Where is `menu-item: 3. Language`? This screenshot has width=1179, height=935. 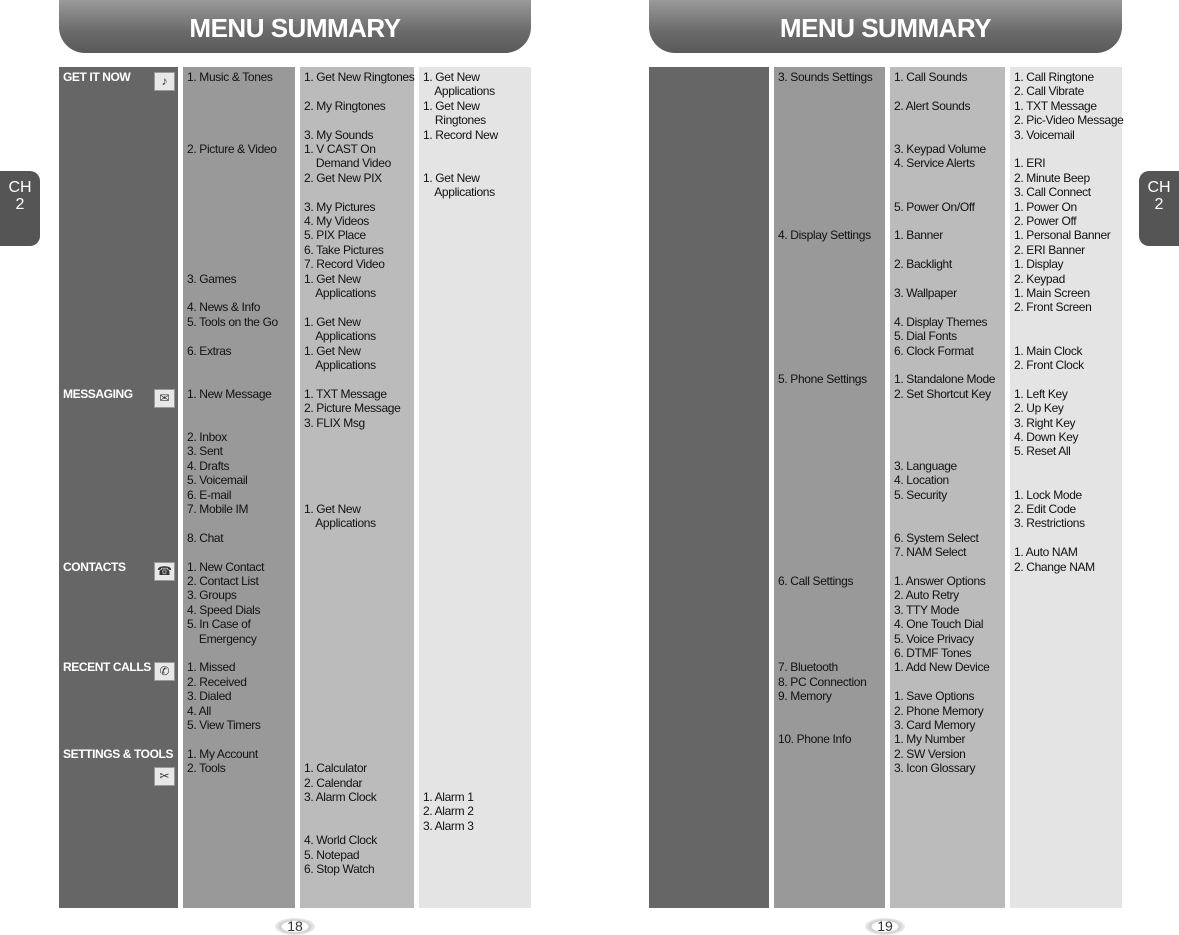 menu-item: 3. Language is located at coordinates (925, 465).